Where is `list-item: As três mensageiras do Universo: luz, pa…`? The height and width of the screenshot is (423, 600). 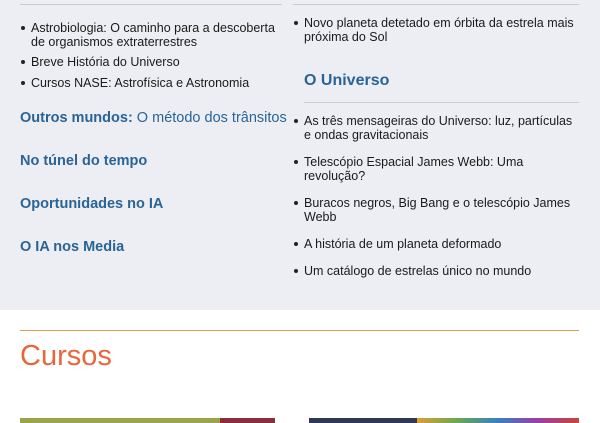 list-item: As três mensageiras do Universo: luz, pa… is located at coordinates (437, 128).